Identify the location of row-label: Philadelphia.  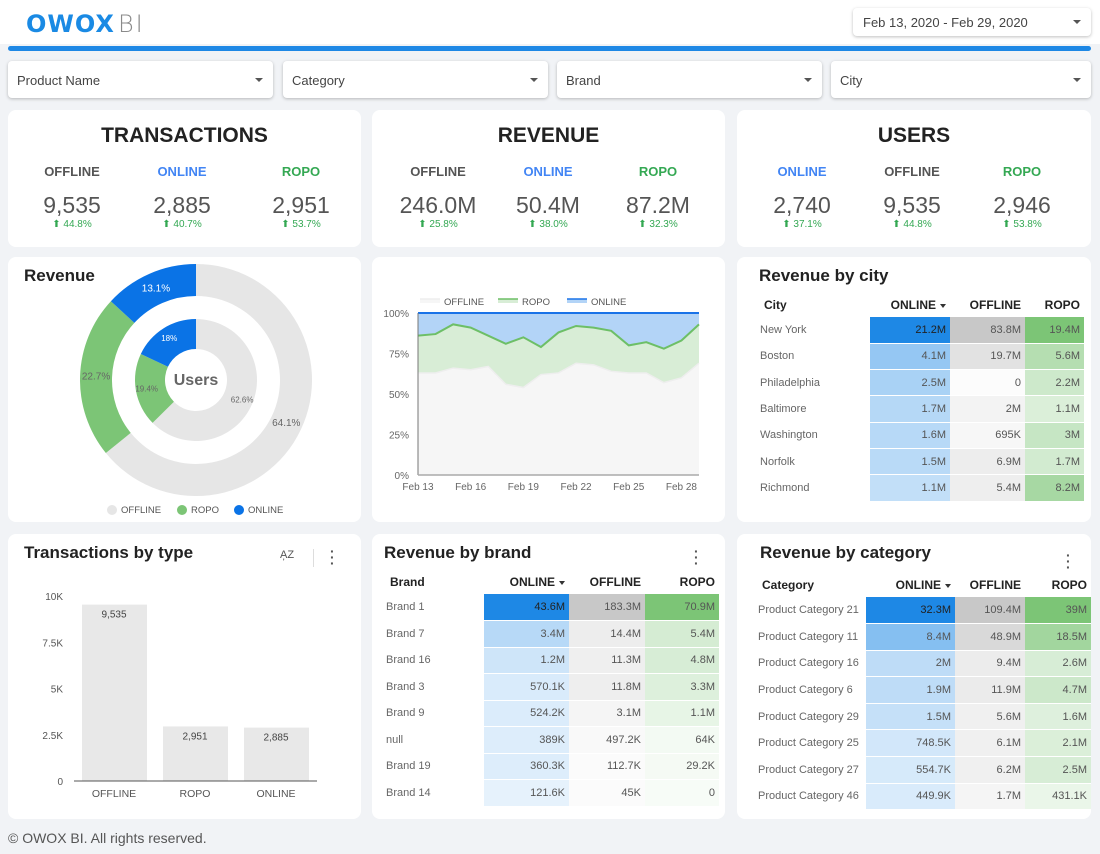
(815, 383).